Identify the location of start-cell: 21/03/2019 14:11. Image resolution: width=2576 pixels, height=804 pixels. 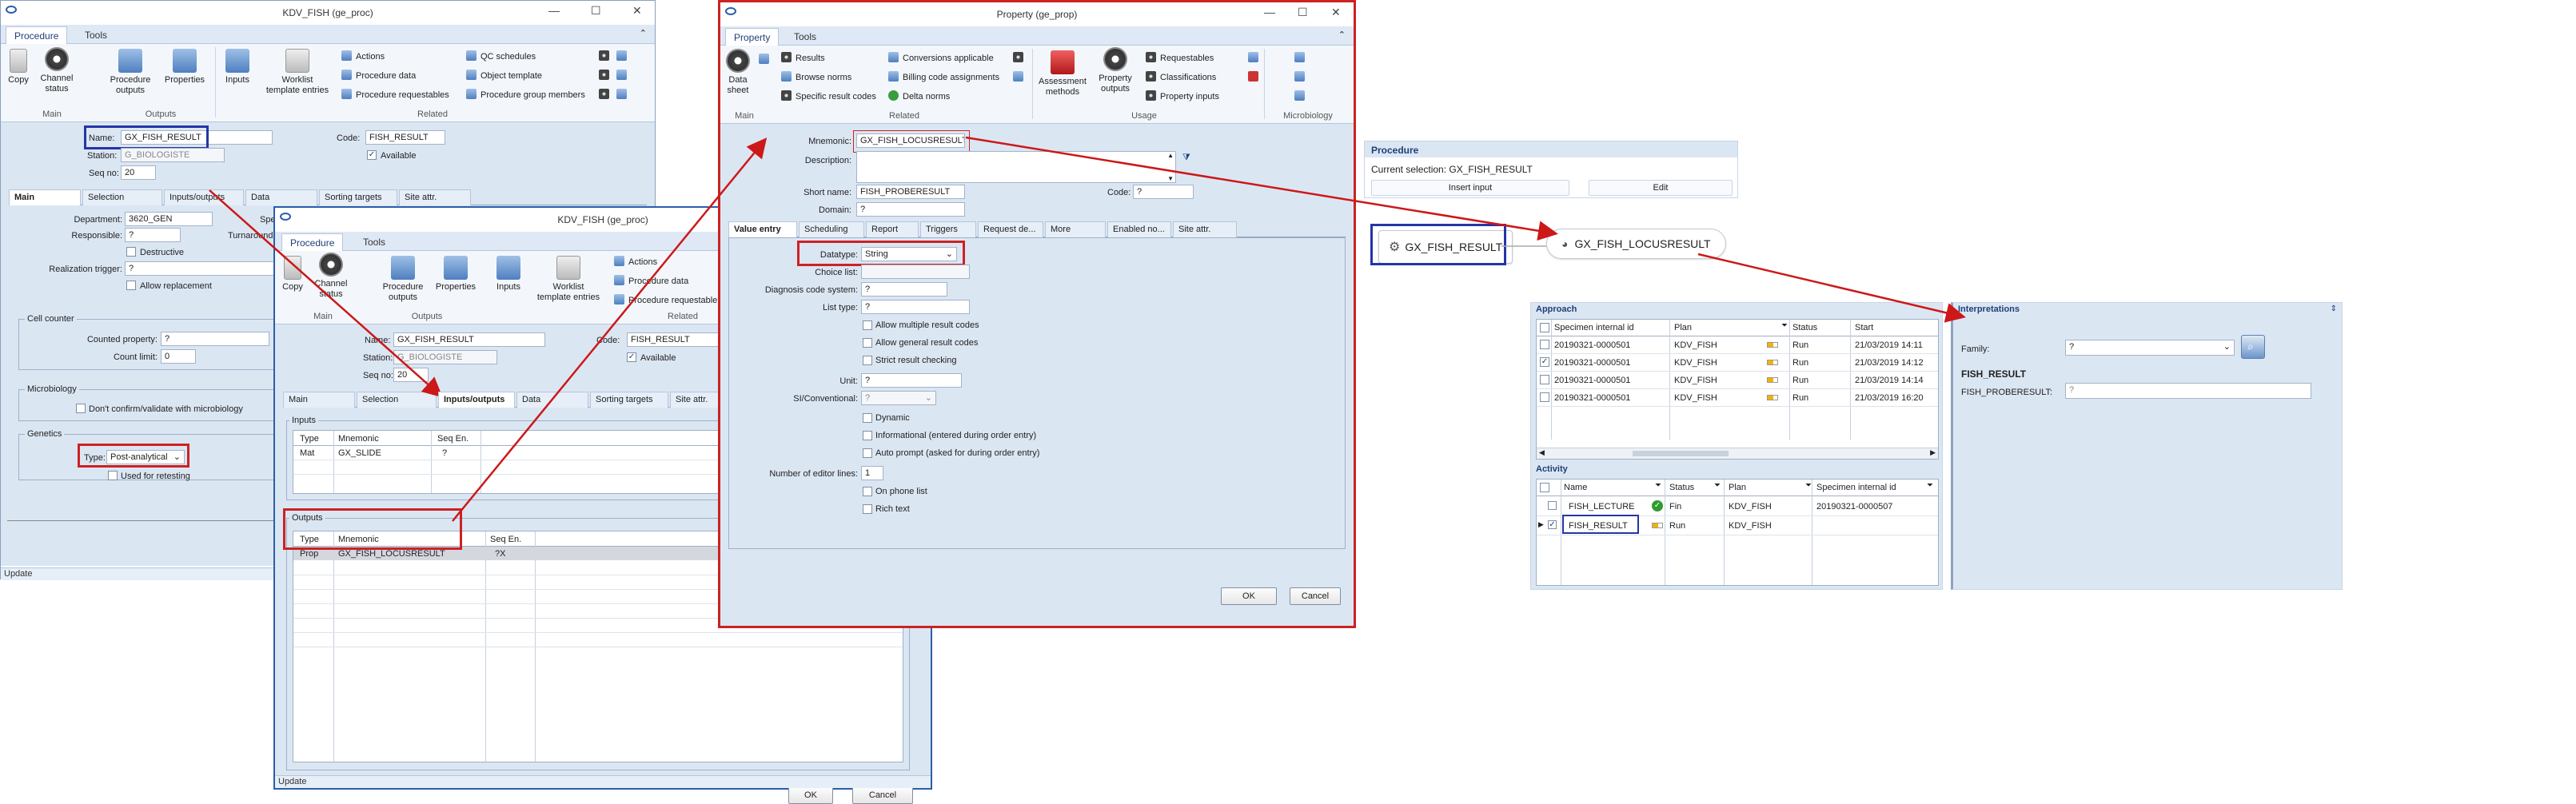
(1889, 345).